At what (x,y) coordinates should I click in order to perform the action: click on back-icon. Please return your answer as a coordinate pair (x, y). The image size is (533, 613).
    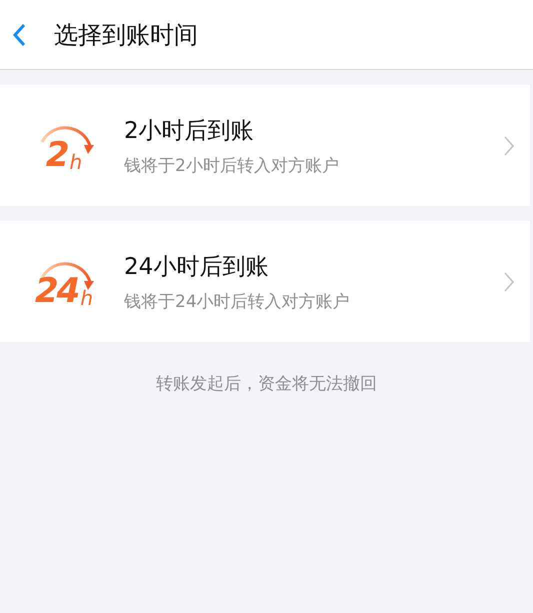
    Looking at the image, I should click on (19, 34).